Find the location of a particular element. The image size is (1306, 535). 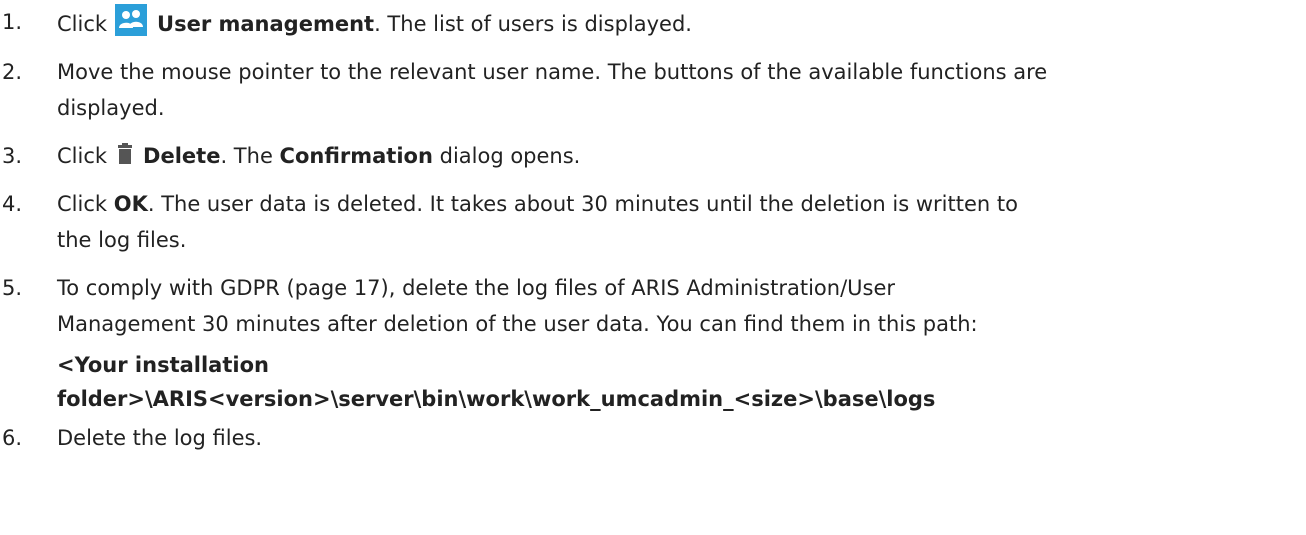

ok-label: OK is located at coordinates (130, 204).